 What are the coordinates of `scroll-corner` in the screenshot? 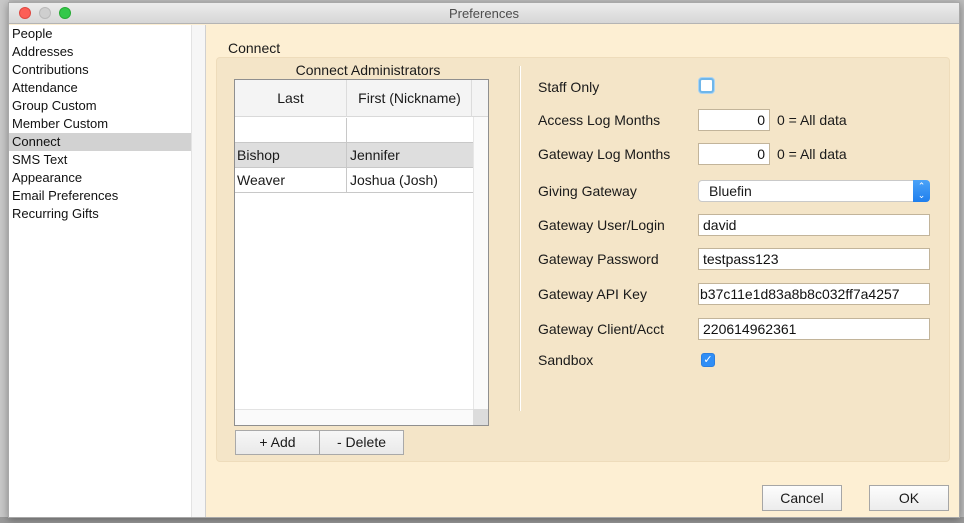 It's located at (480, 417).